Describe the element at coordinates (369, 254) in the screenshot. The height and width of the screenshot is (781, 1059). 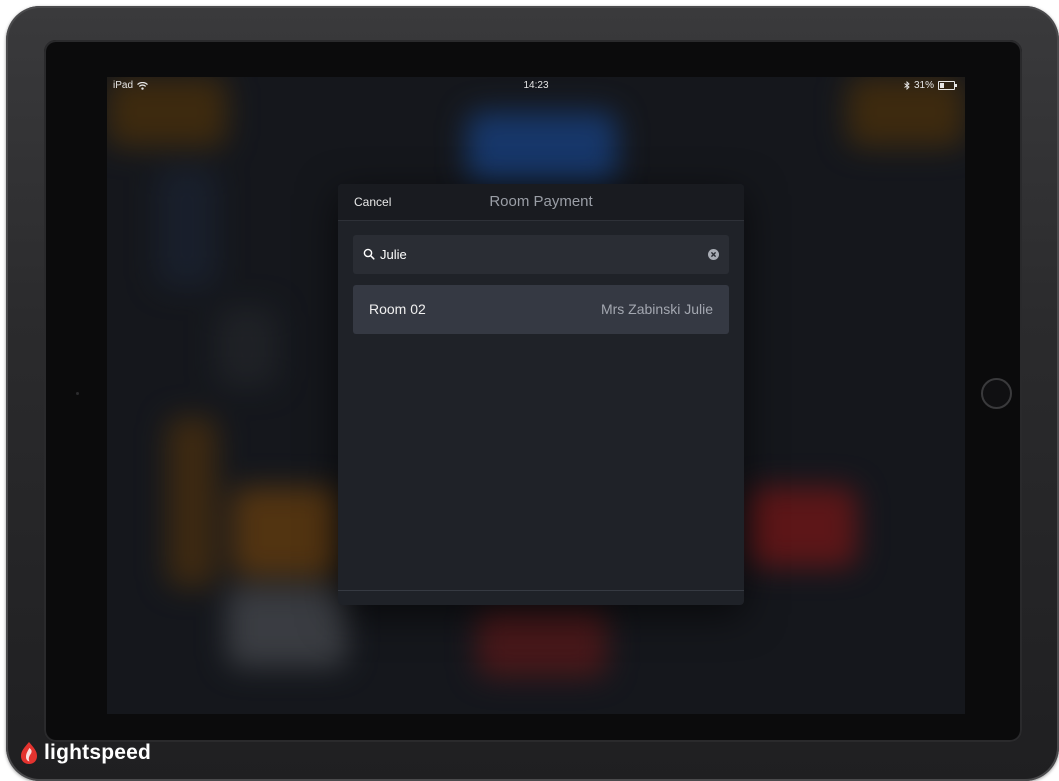
I see `search-icon` at that location.